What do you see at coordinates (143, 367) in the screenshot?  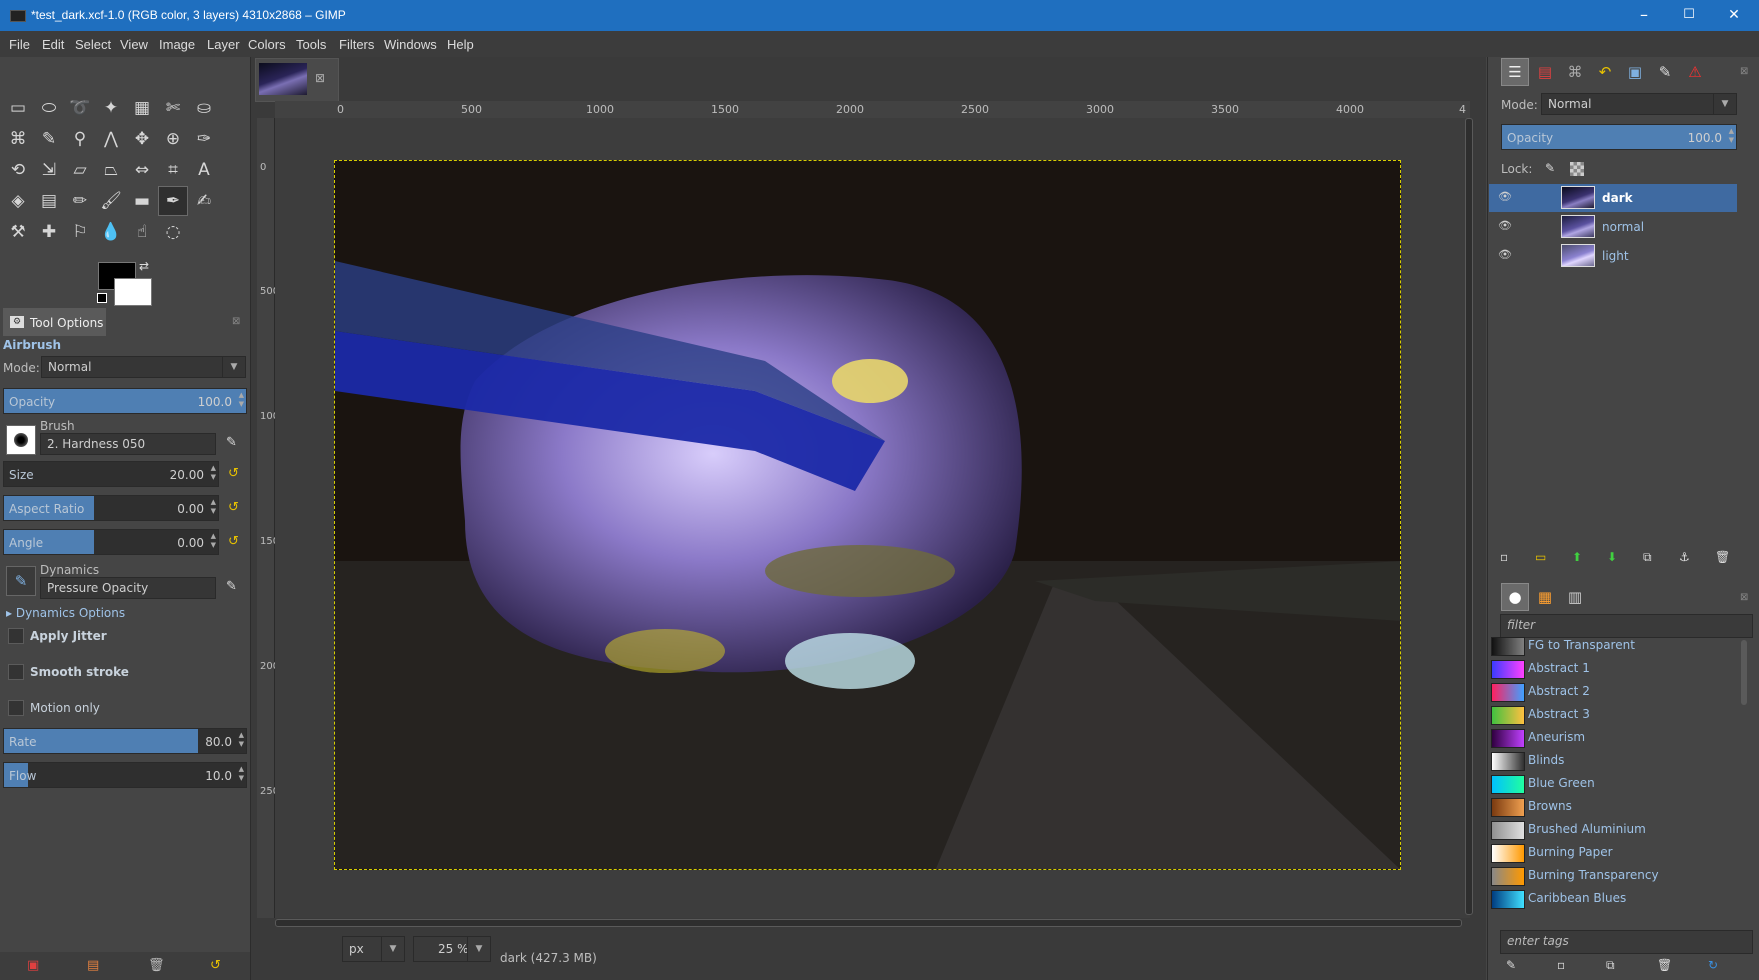 I see `mode-combo: Normal ▼` at bounding box center [143, 367].